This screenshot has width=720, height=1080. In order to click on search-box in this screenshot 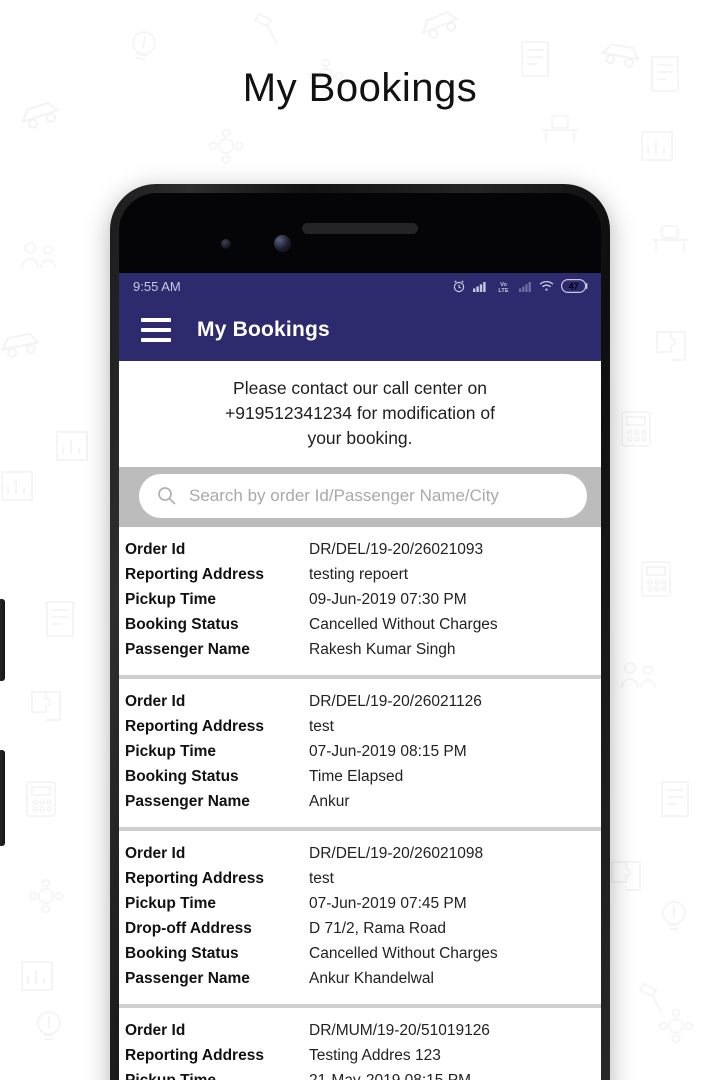, I will do `click(363, 495)`.